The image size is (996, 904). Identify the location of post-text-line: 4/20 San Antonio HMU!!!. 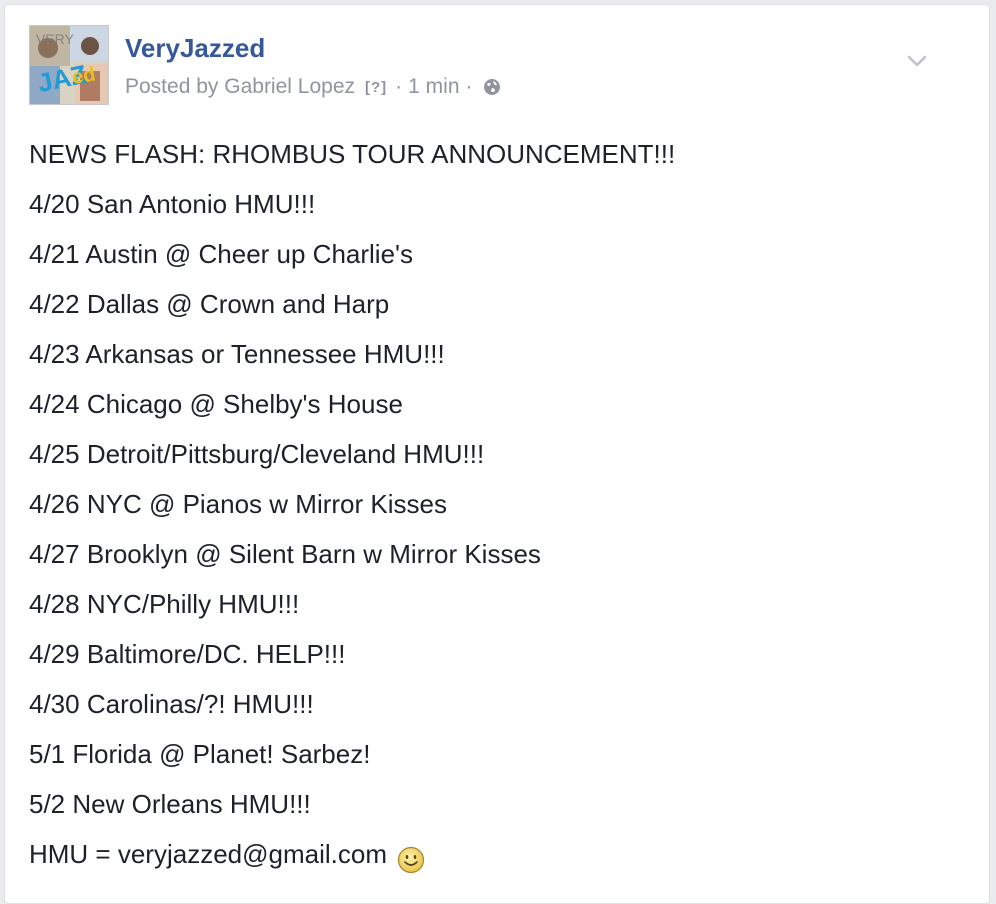
(172, 204).